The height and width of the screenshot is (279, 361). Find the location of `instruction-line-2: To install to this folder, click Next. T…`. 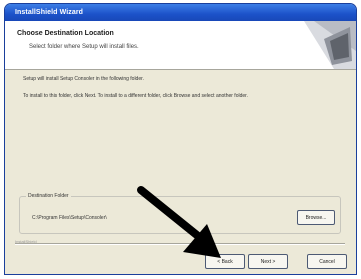

instruction-line-2: To install to this folder, click Next. T… is located at coordinates (135, 96).